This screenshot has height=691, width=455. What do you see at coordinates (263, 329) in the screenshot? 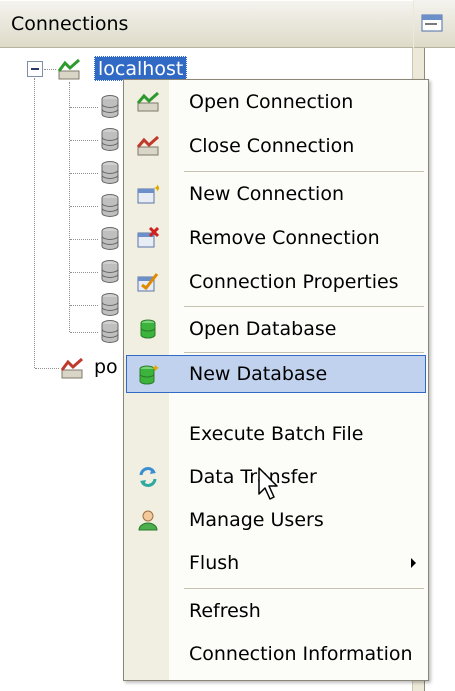
I see `menu-item-label: Open Database` at bounding box center [263, 329].